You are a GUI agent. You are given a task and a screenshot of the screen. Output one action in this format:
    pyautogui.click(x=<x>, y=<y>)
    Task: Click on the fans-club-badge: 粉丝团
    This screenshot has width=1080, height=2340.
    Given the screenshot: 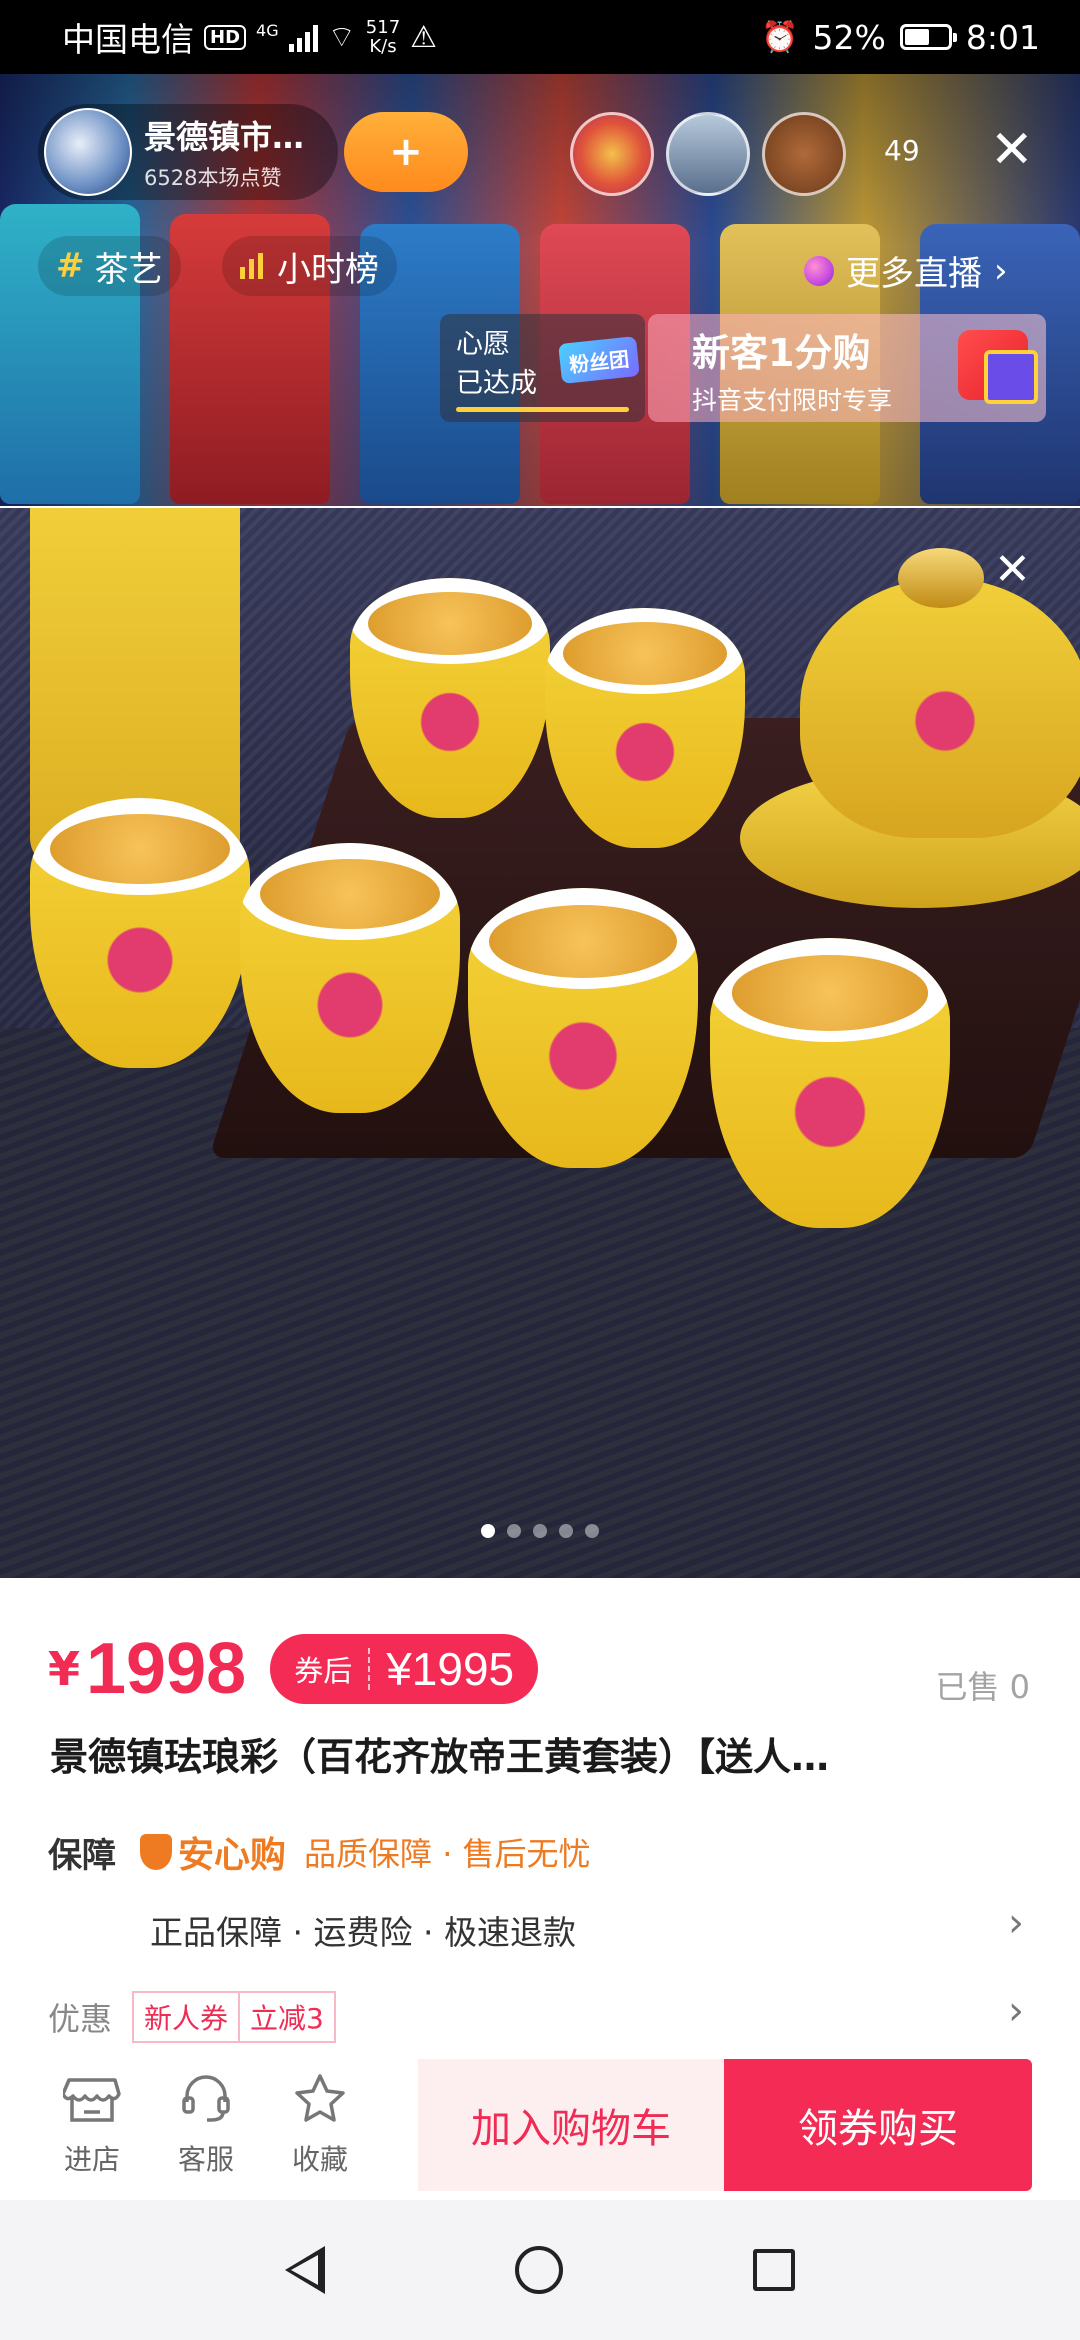 What is the action you would take?
    pyautogui.click(x=599, y=360)
    